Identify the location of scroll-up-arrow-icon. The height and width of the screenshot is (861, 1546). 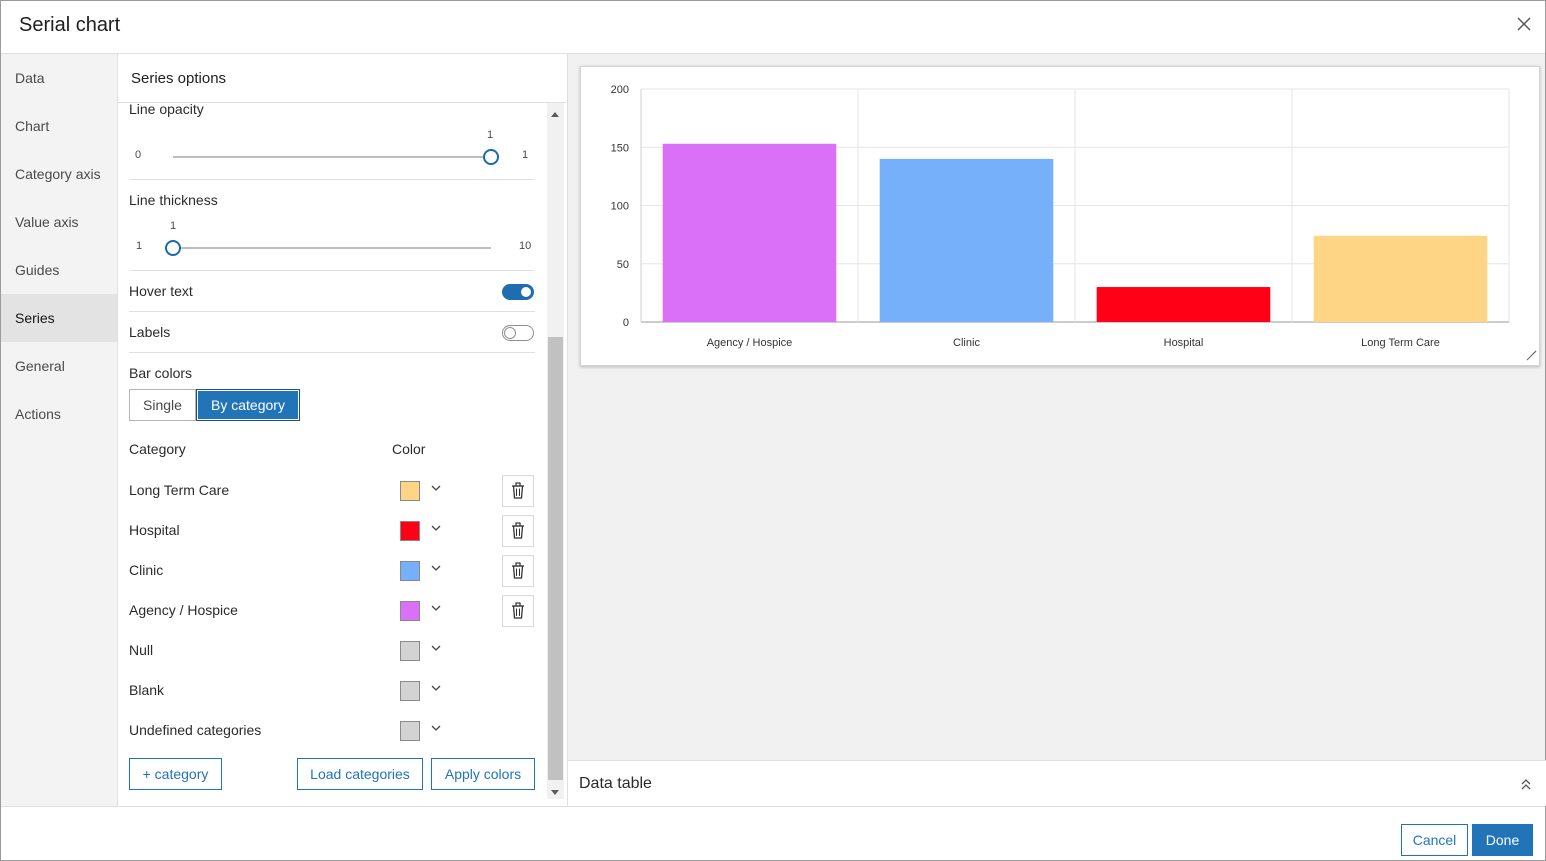
(555, 114).